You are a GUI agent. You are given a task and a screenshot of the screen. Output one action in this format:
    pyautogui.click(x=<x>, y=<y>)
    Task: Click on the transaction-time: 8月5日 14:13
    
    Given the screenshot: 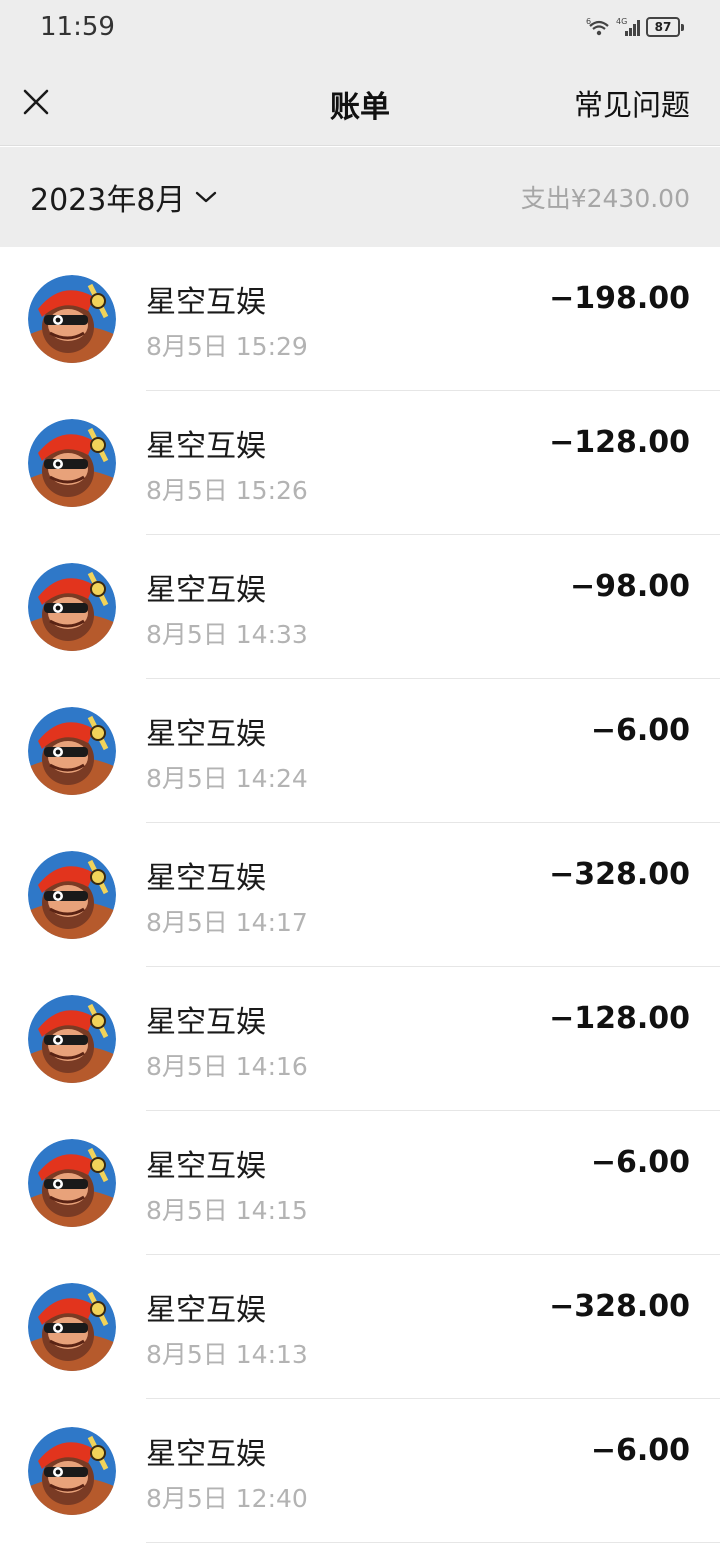 What is the action you would take?
    pyautogui.click(x=227, y=1354)
    